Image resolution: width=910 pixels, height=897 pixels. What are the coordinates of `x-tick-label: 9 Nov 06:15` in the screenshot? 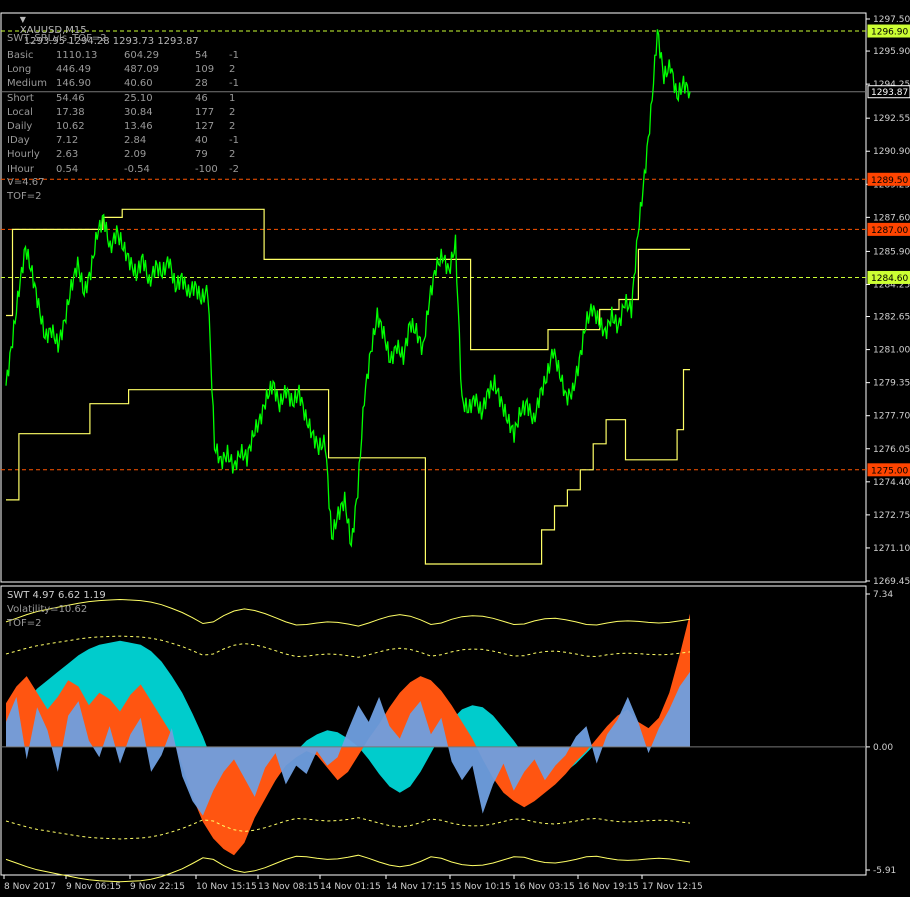 It's located at (93, 887).